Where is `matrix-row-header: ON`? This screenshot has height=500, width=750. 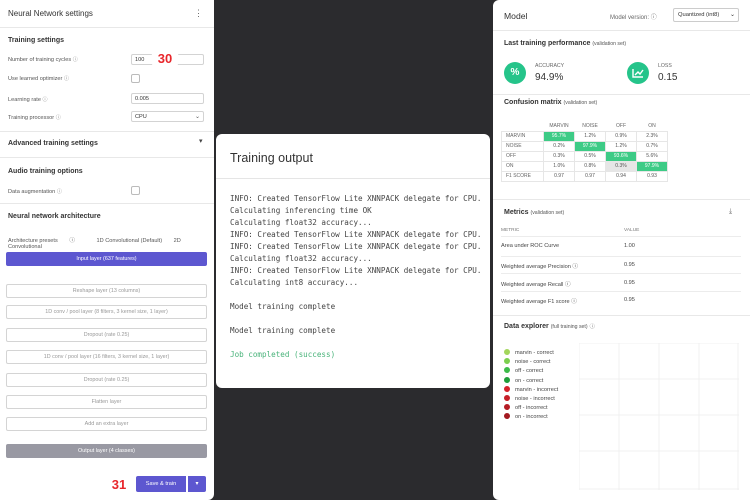 matrix-row-header: ON is located at coordinates (522, 166).